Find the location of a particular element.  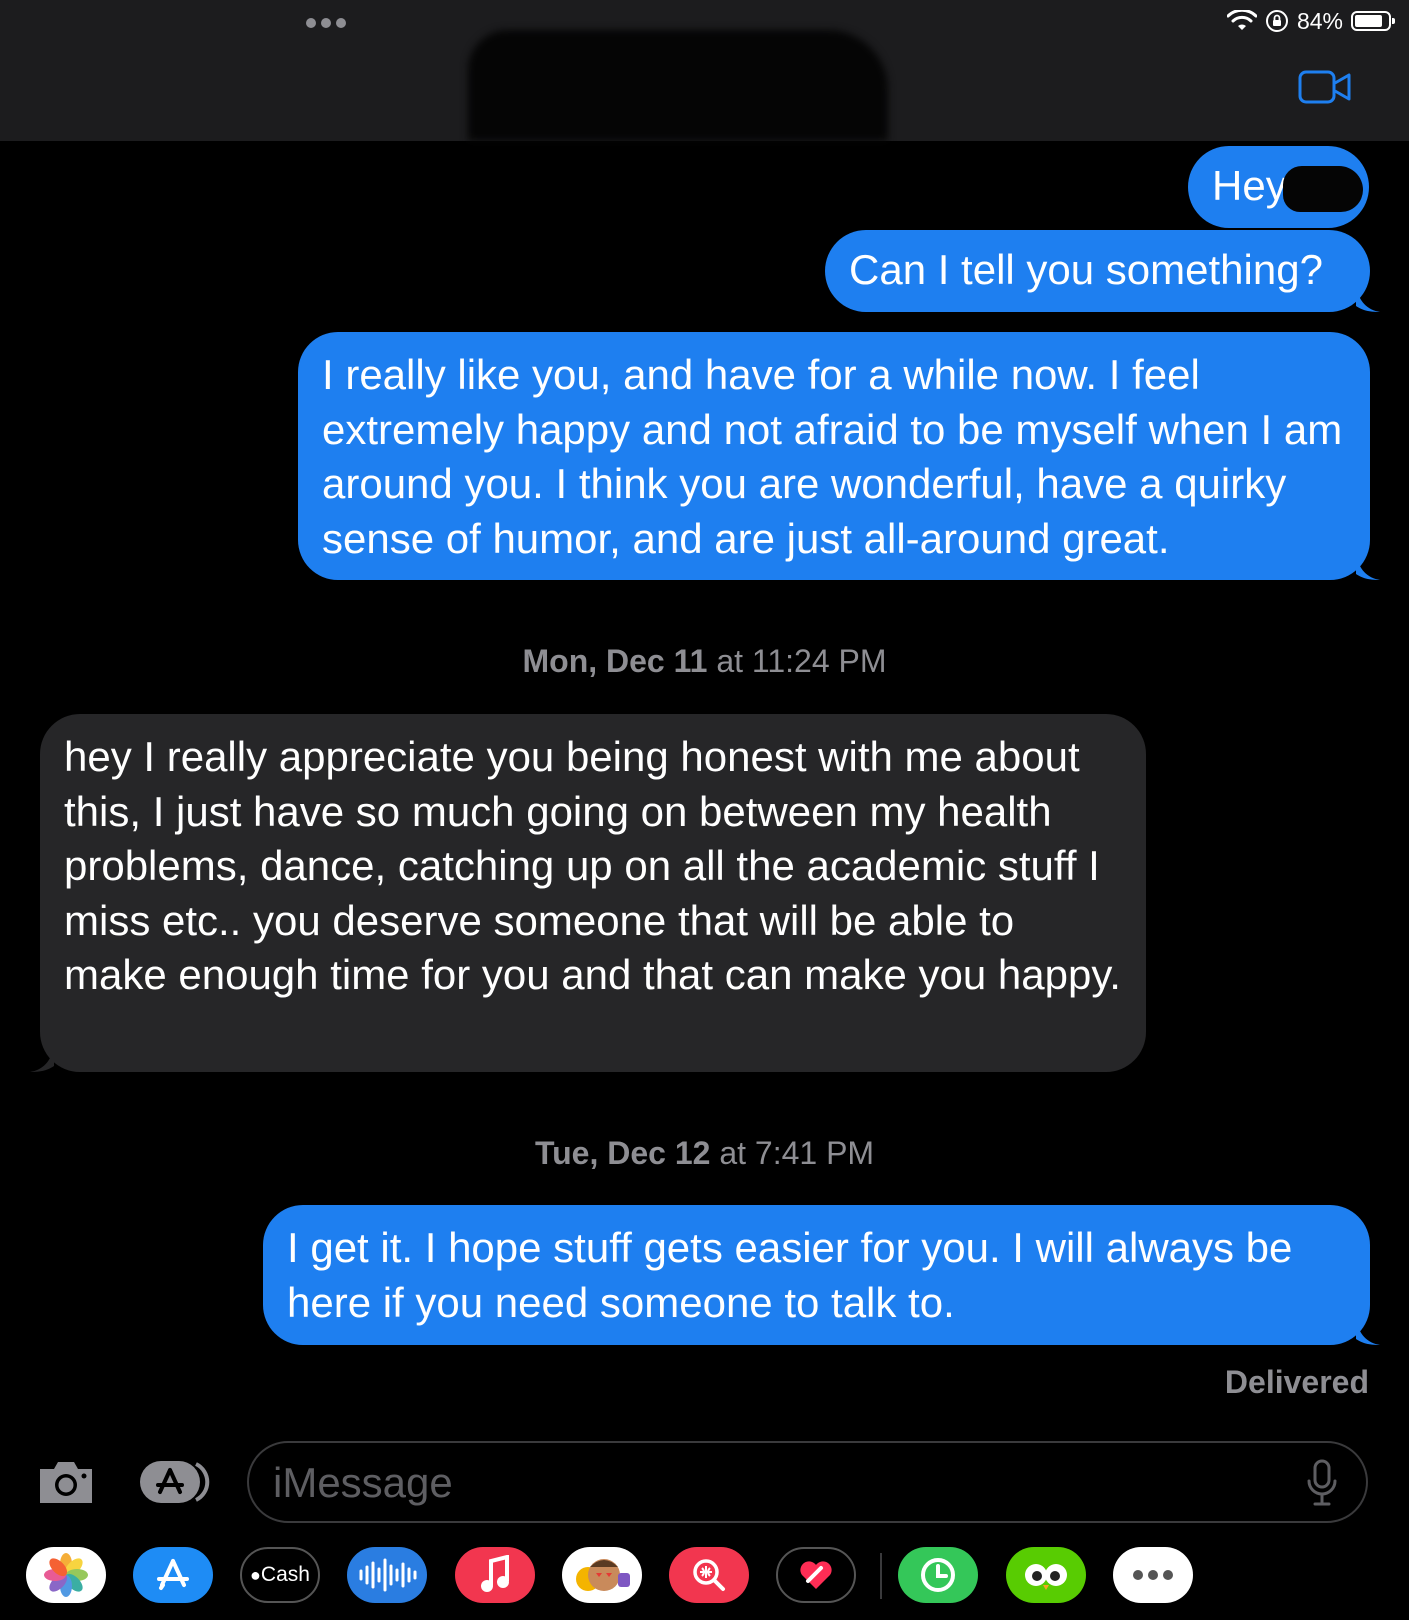

delivered-status: Delivered is located at coordinates (1296, 1382).